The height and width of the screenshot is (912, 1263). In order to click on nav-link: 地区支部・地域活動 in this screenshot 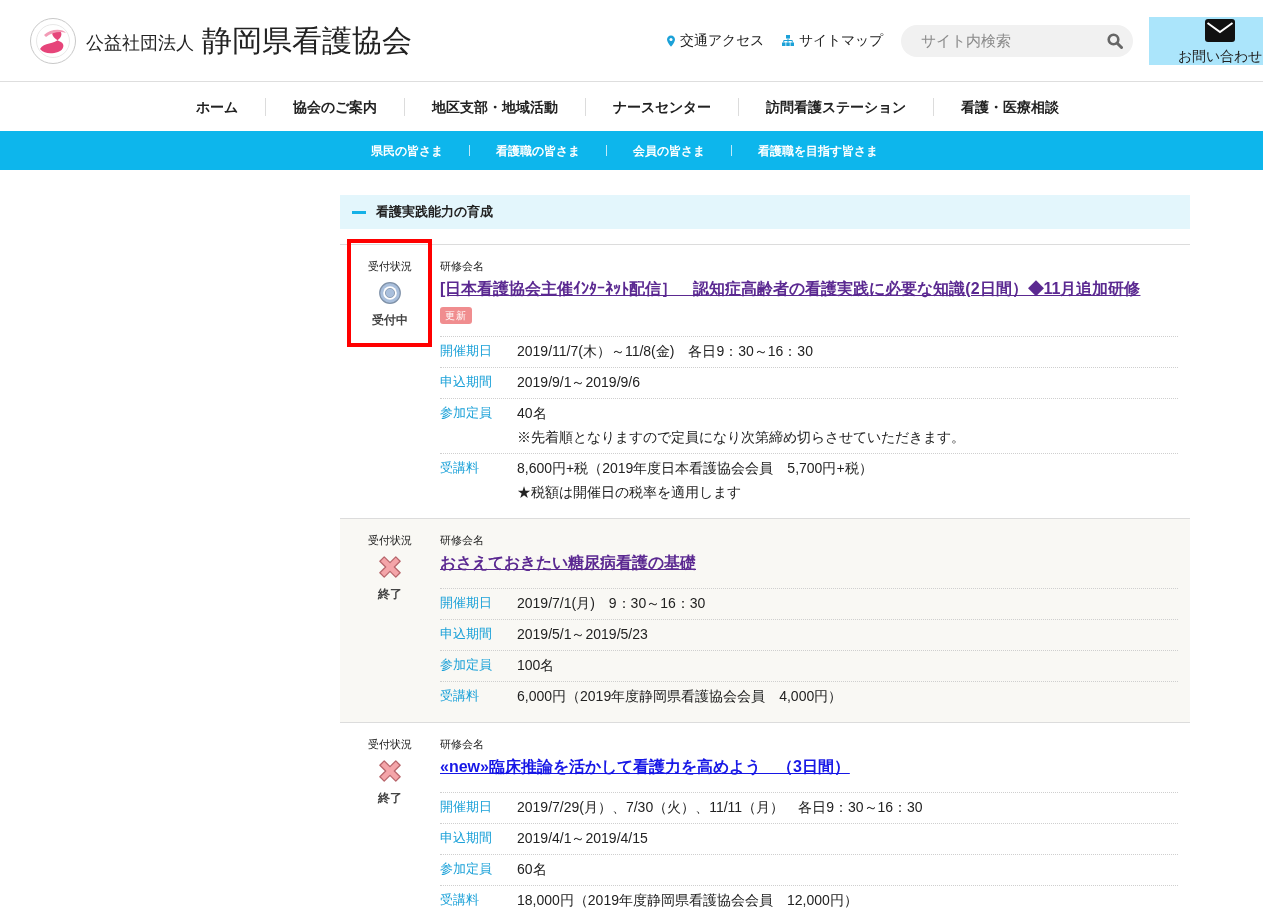, I will do `click(495, 106)`.